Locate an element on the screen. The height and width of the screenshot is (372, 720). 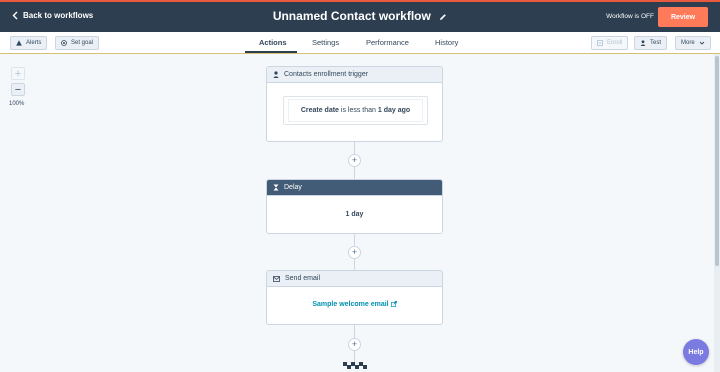
email-link-row: Sample welcome email is located at coordinates (354, 304).